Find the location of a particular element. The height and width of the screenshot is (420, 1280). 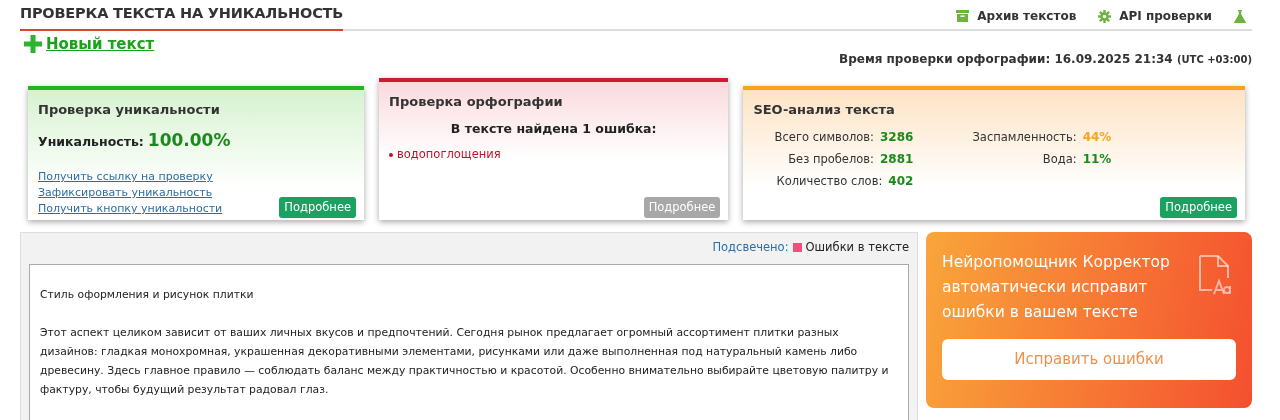

new-text-link: Новый текст is located at coordinates (100, 43).